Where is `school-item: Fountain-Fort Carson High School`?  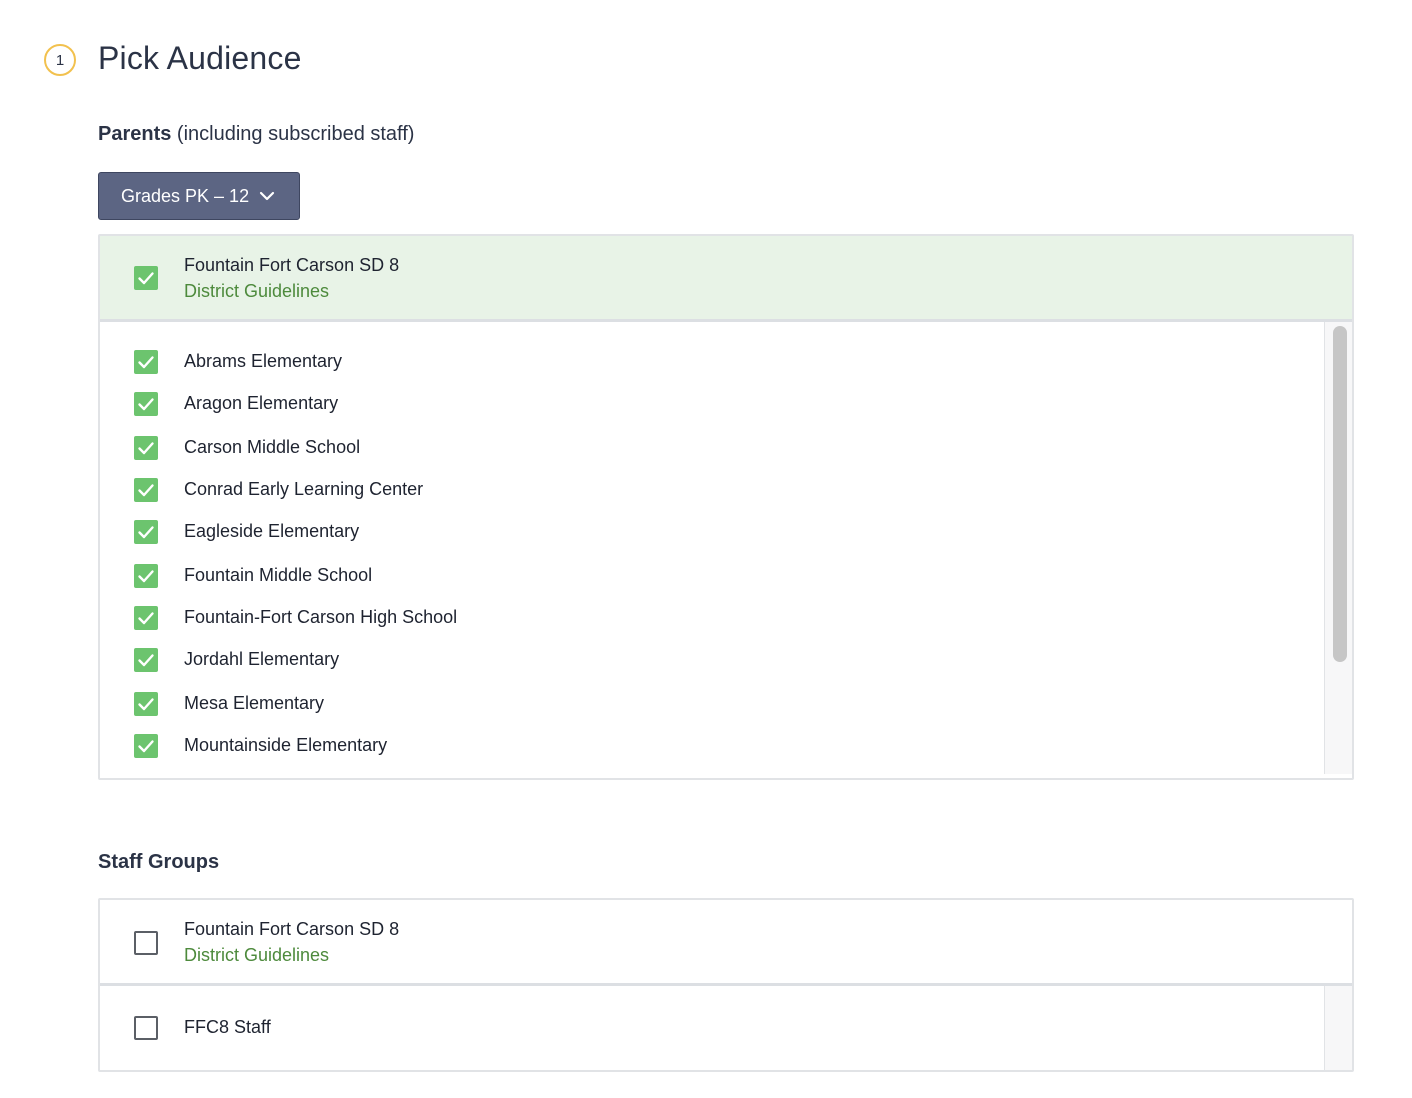 school-item: Fountain-Fort Carson High School is located at coordinates (711, 618).